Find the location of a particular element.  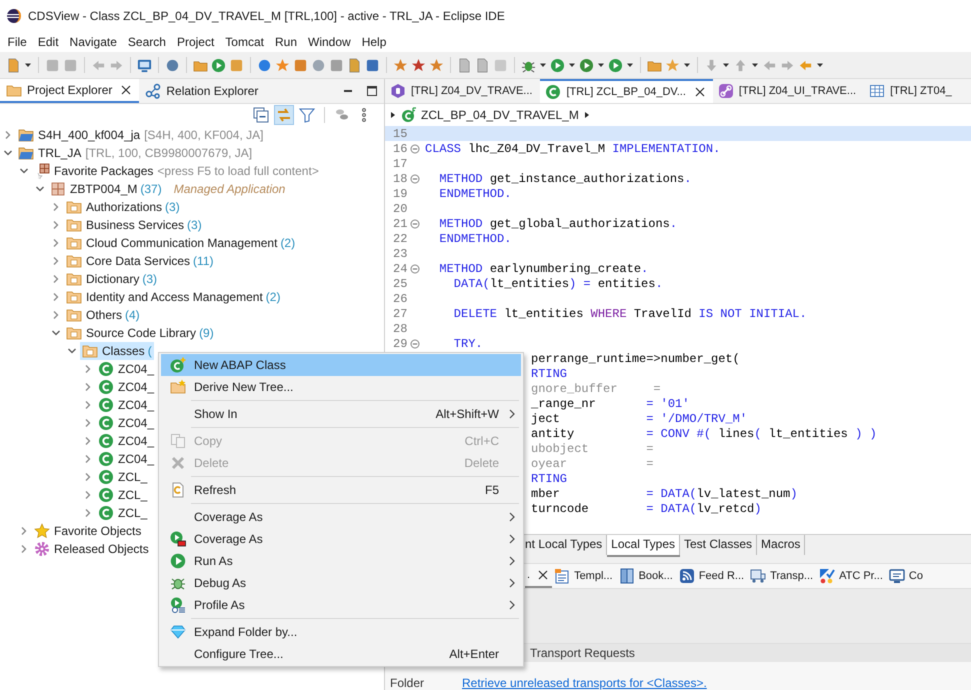

view-tab: Project Explorer is located at coordinates (70, 91).